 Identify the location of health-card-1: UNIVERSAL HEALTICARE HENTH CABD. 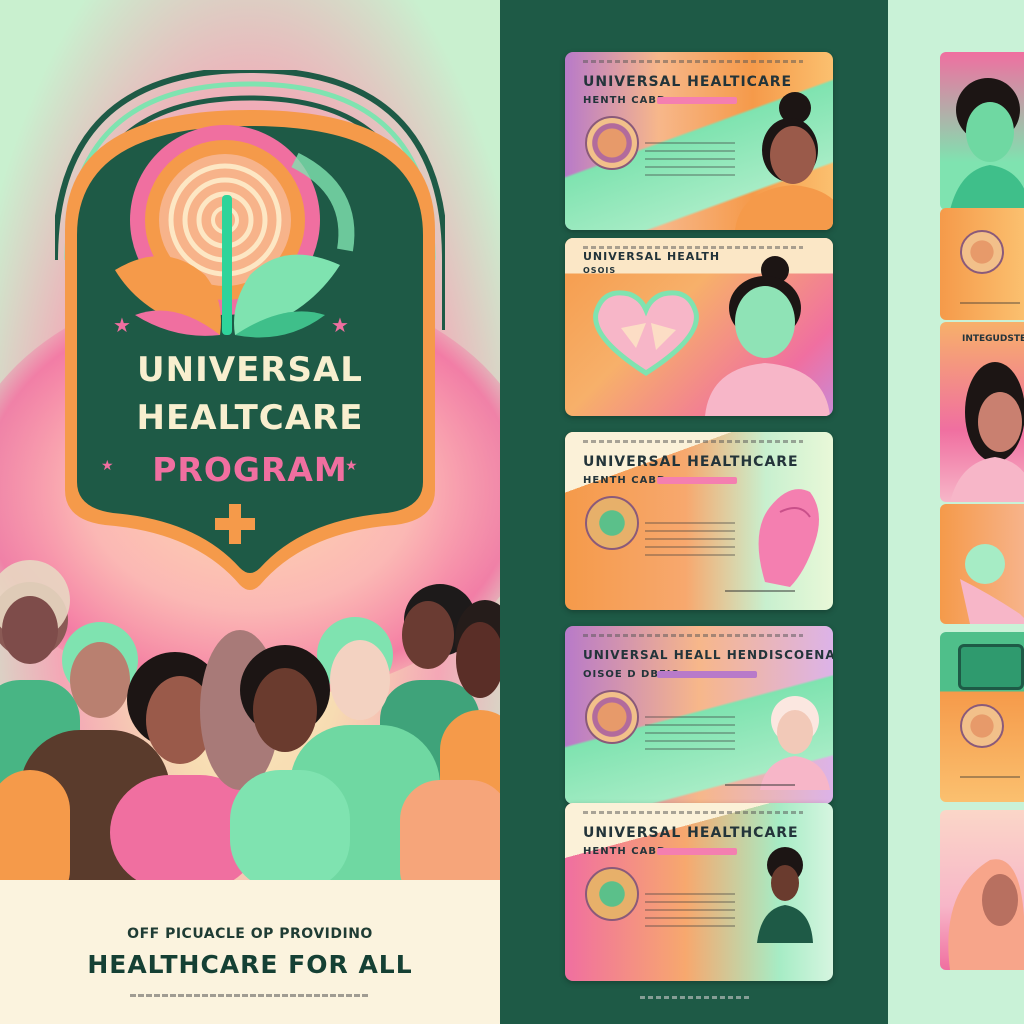
(699, 141).